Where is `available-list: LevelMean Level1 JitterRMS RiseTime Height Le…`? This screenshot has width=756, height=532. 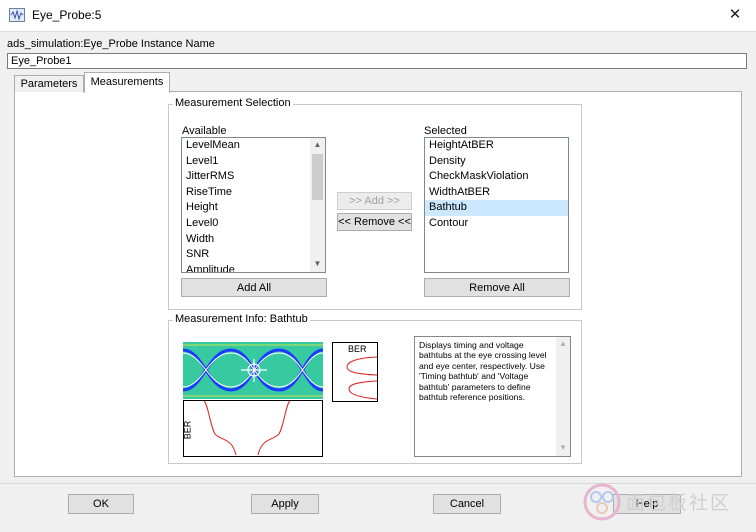
available-list: LevelMean Level1 JitterRMS RiseTime Height Le… is located at coordinates (253, 205).